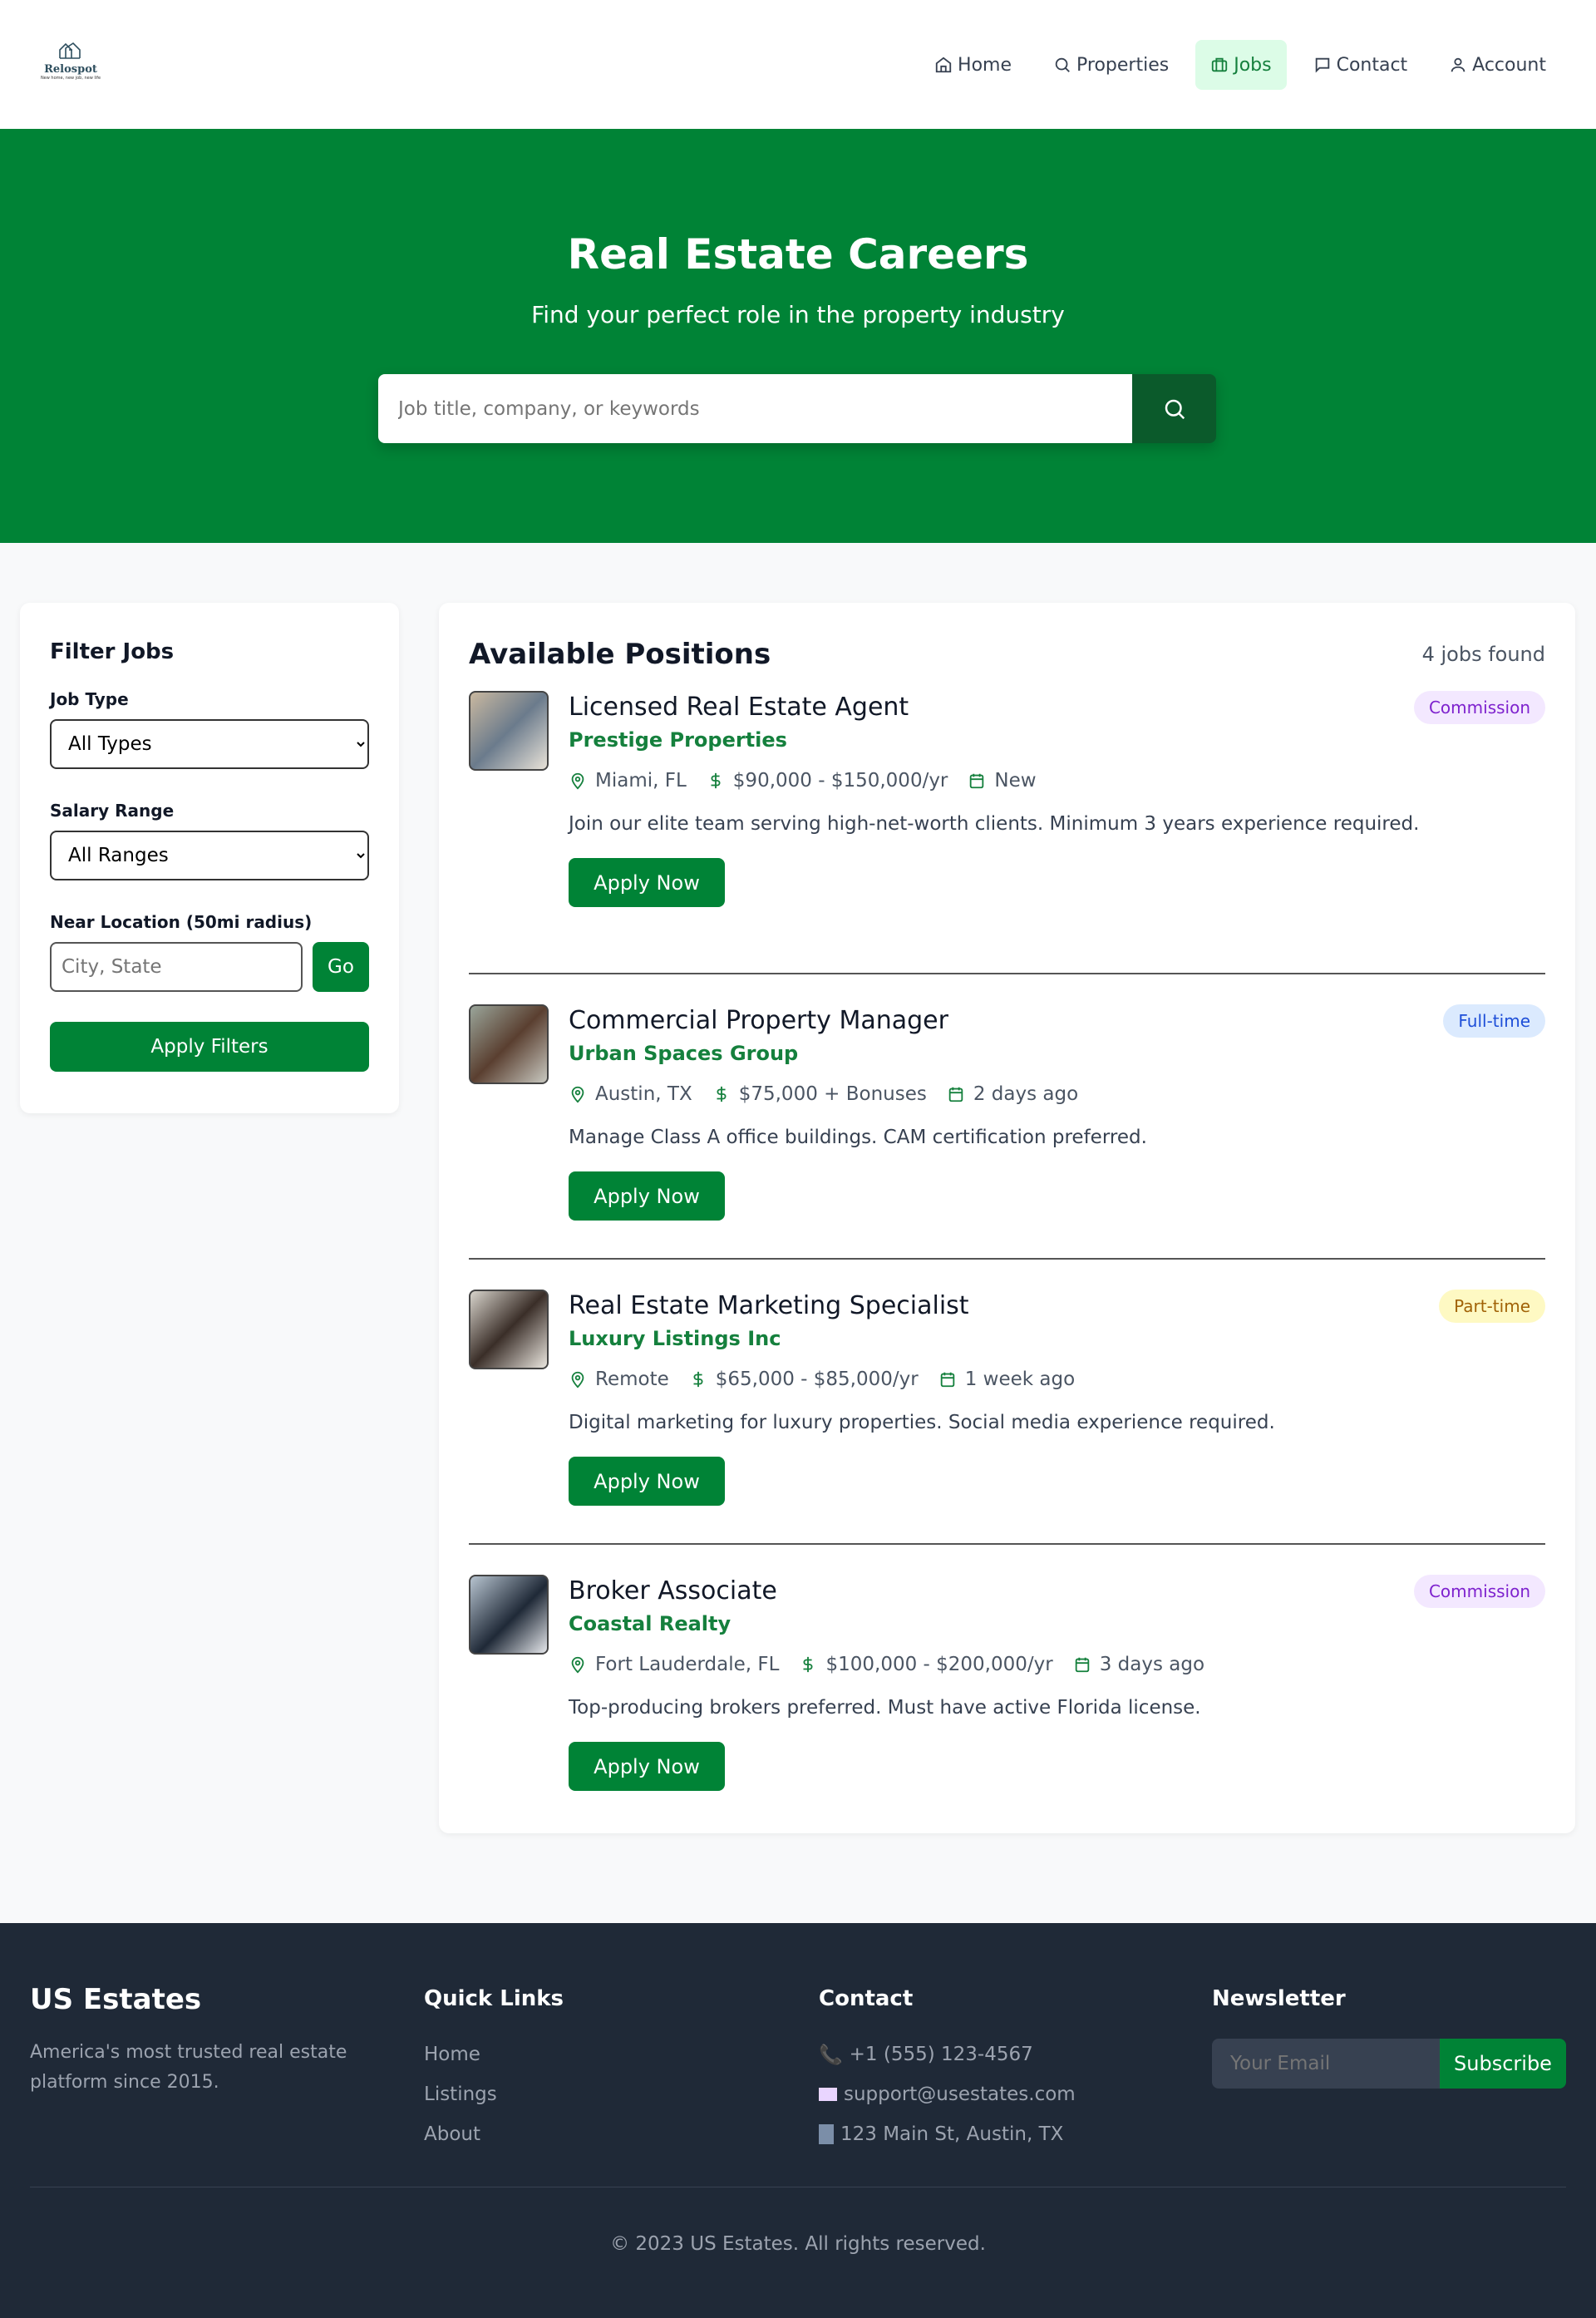  I want to click on envelope-icon, so click(828, 2094).